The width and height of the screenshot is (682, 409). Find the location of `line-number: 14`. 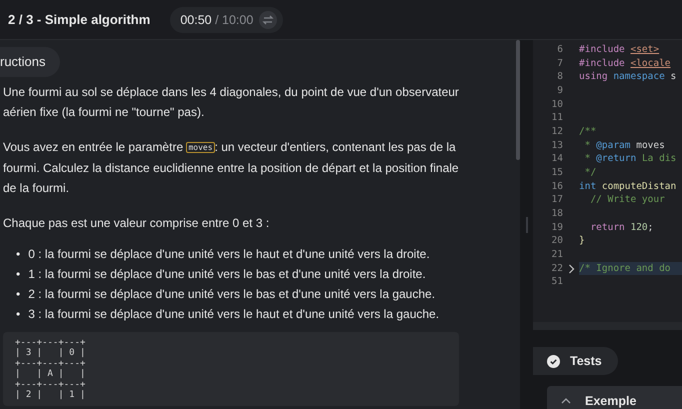

line-number: 14 is located at coordinates (556, 159).